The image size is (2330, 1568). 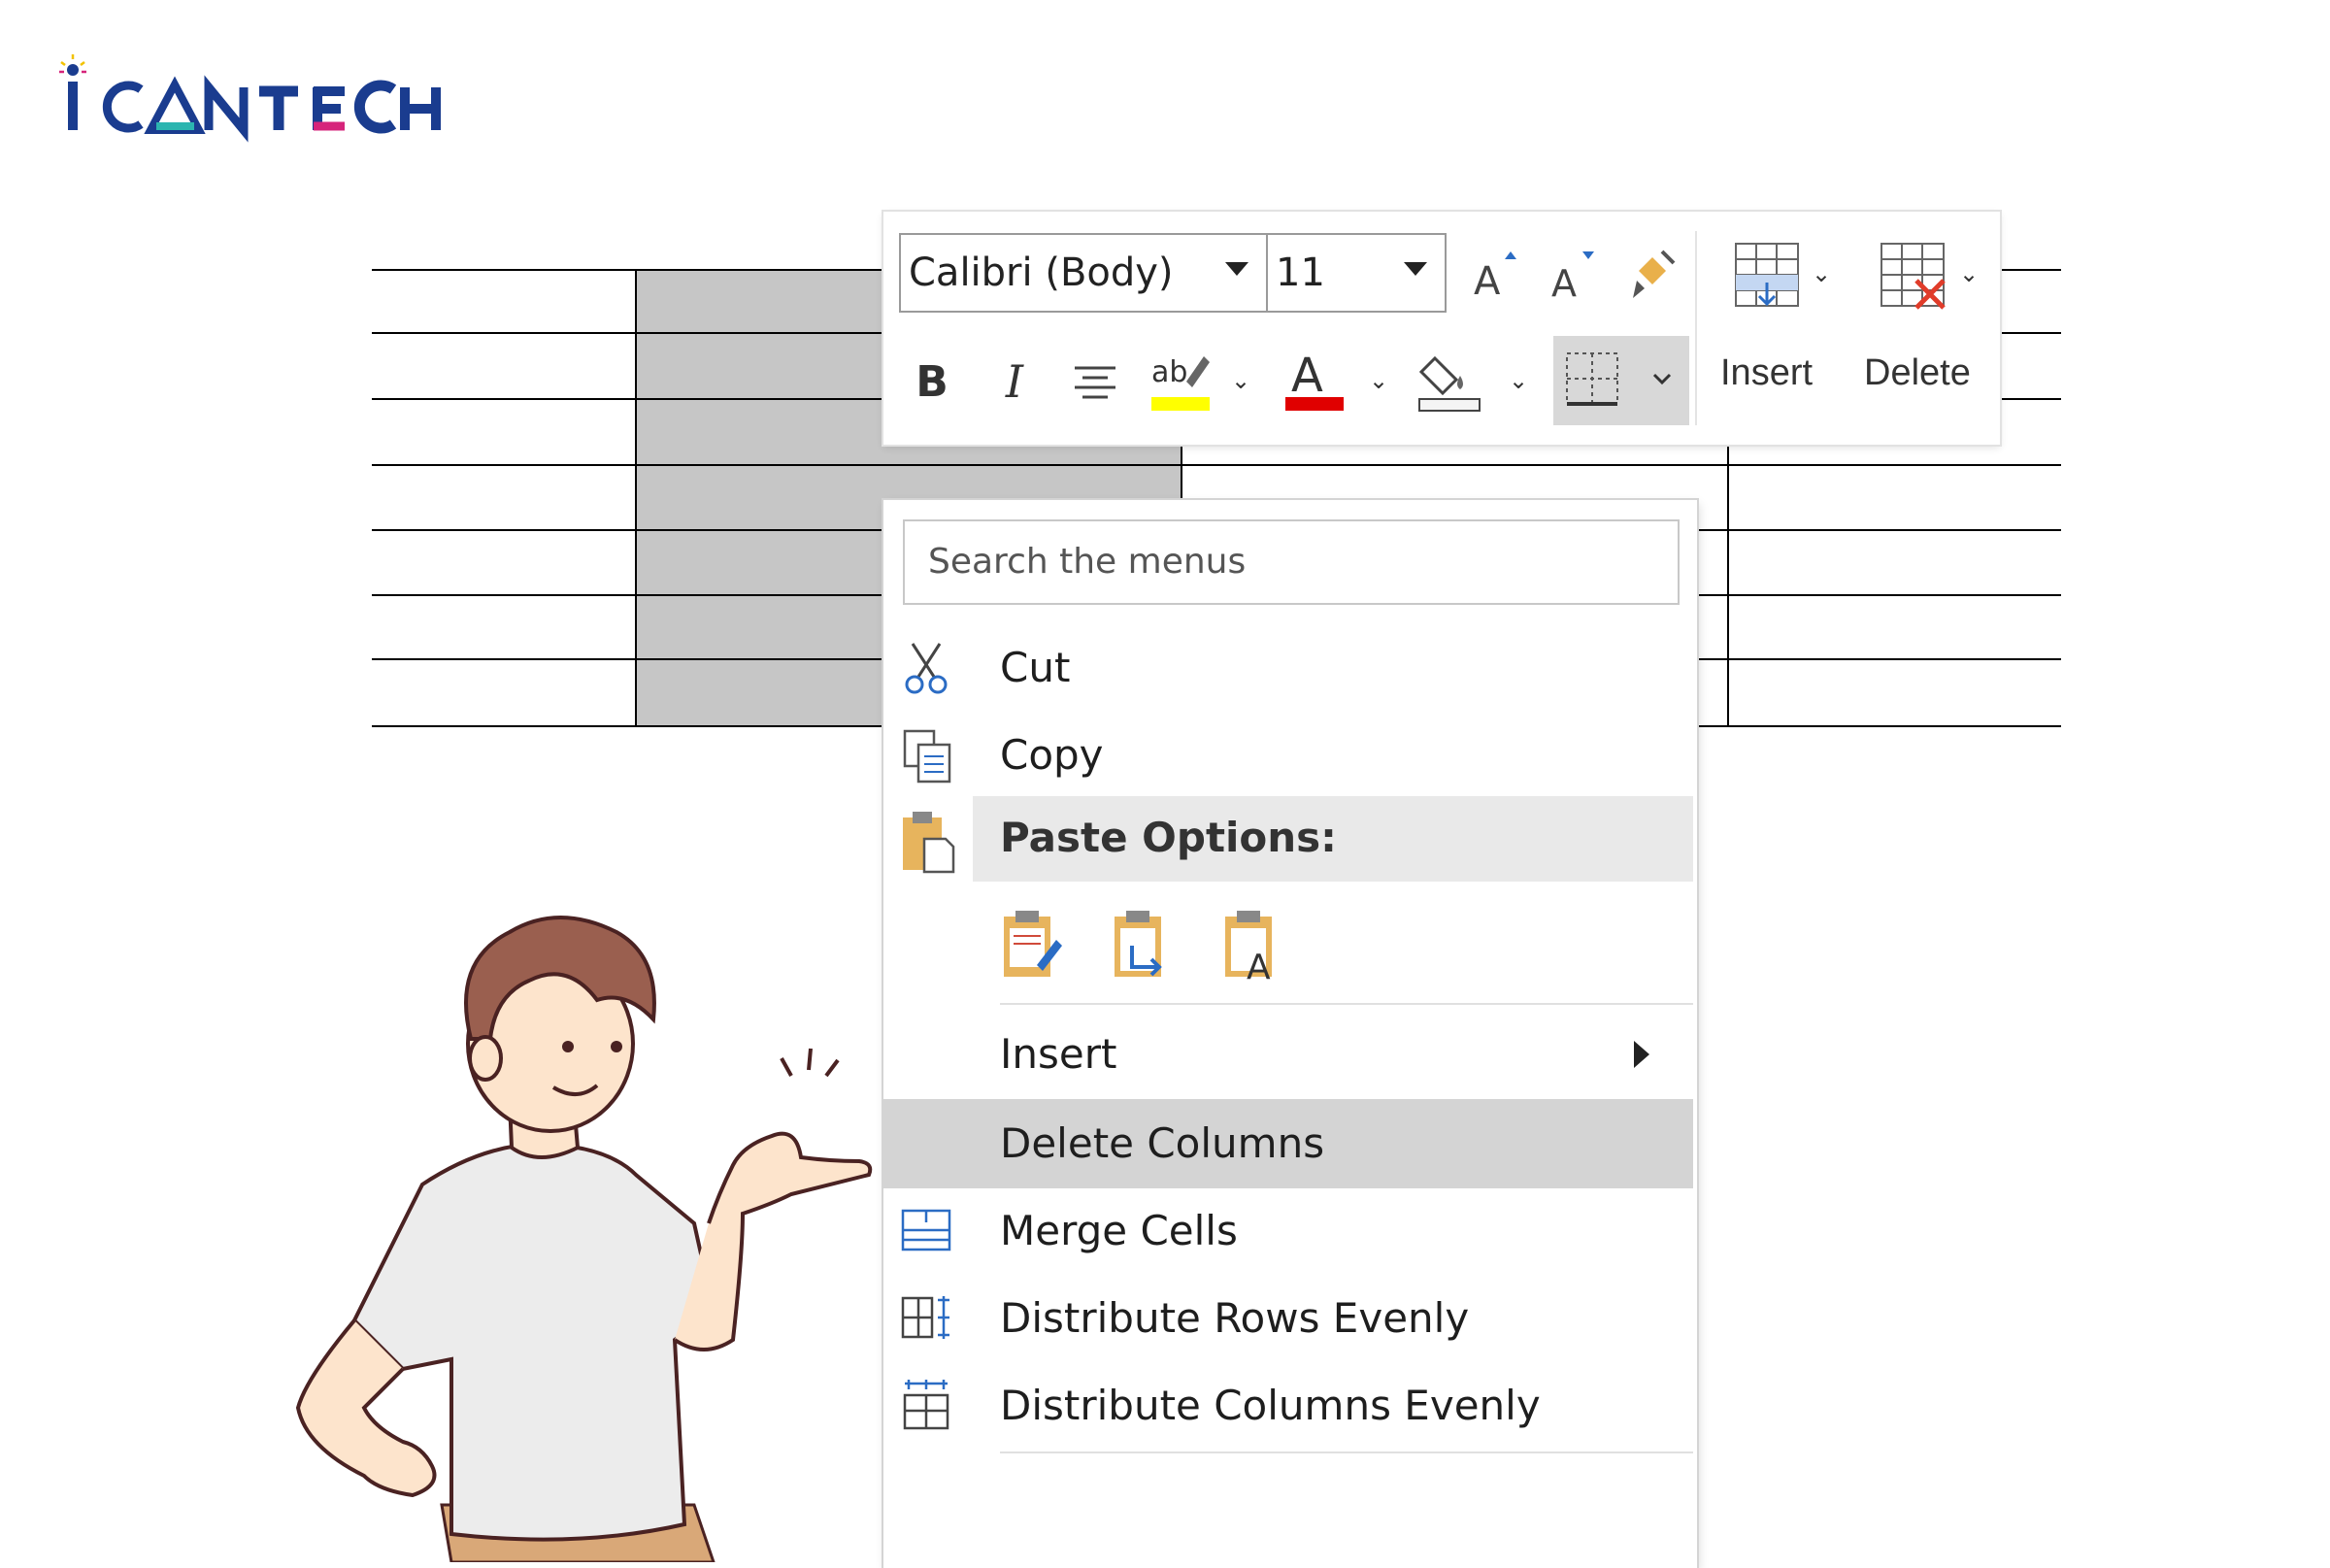 What do you see at coordinates (1095, 382) in the screenshot?
I see `align-center-icon` at bounding box center [1095, 382].